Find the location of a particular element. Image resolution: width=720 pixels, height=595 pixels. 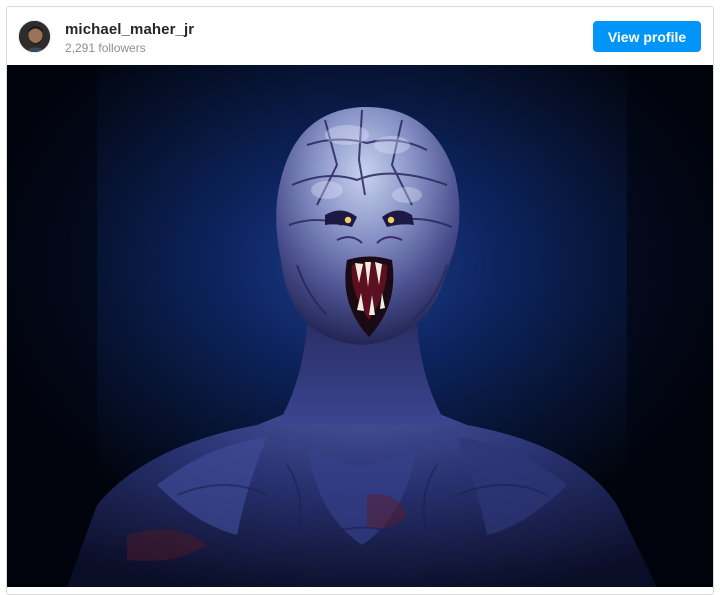

avatar is located at coordinates (34, 36).